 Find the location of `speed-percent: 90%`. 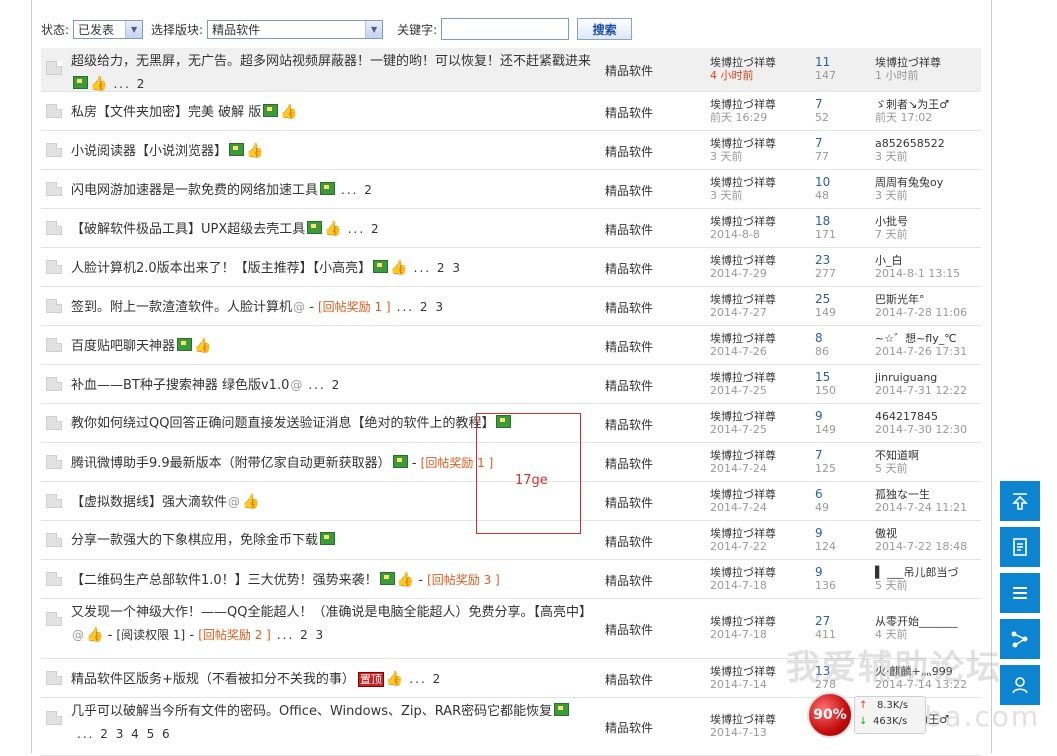

speed-percent: 90% is located at coordinates (830, 715).